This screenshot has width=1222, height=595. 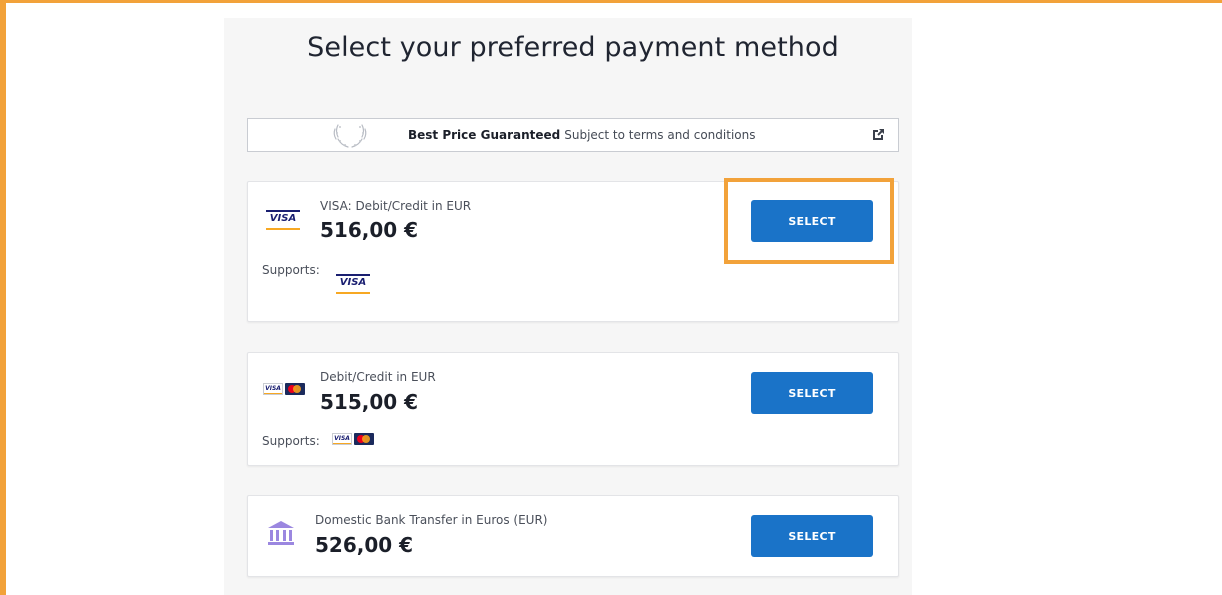 I want to click on visa-mastercard-icon: VISA, so click(x=284, y=389).